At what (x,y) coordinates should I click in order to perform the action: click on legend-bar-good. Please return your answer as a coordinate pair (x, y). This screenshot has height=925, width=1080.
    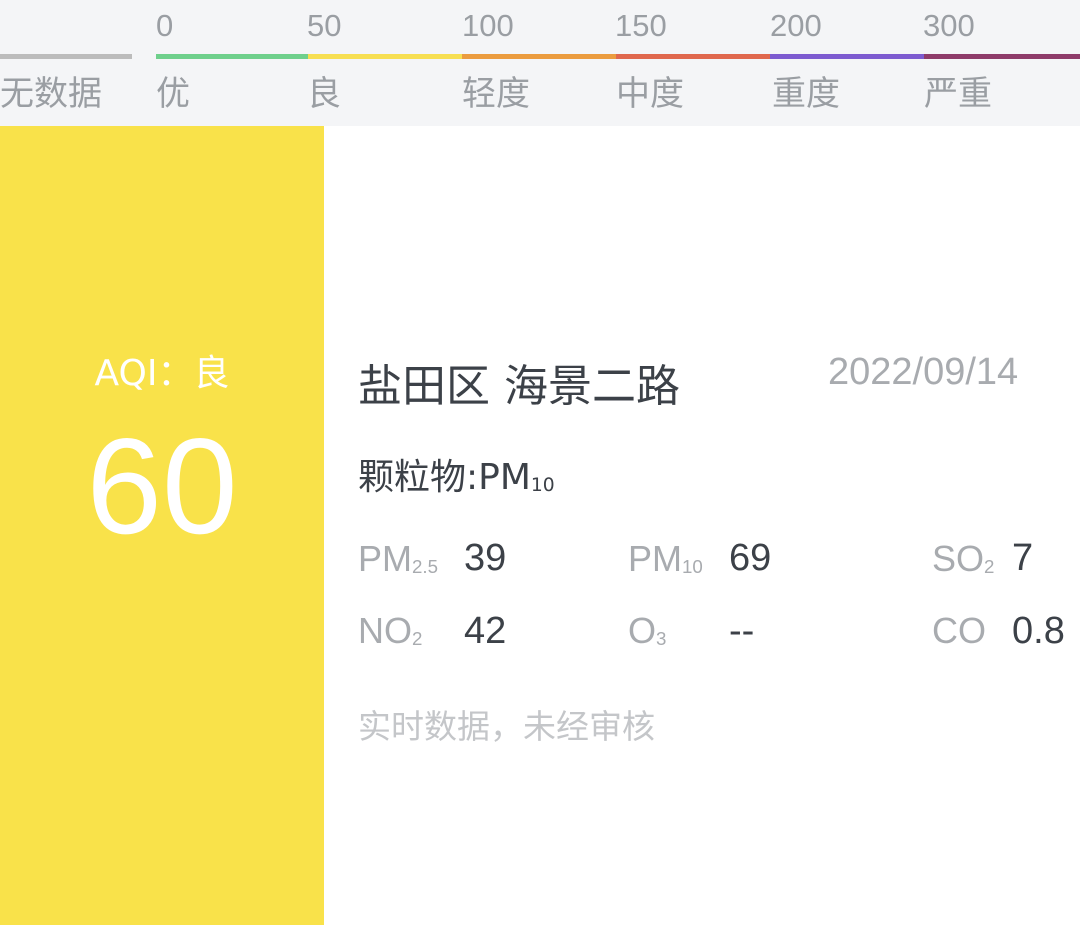
    Looking at the image, I should click on (232, 56).